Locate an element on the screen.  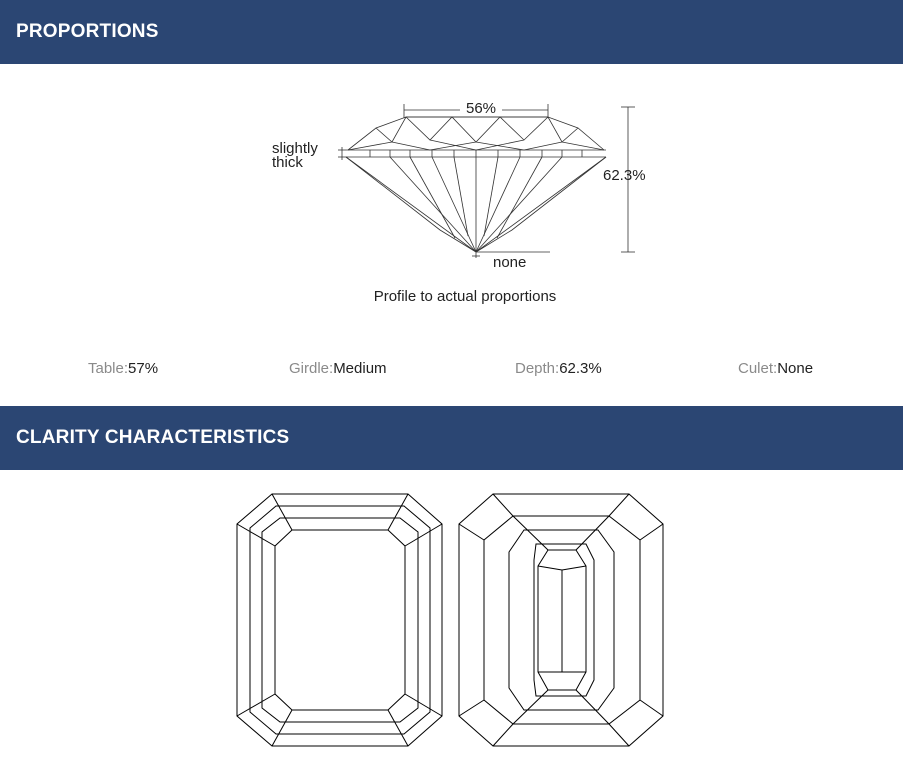
stat-depth-value: 62.3% is located at coordinates (580, 368).